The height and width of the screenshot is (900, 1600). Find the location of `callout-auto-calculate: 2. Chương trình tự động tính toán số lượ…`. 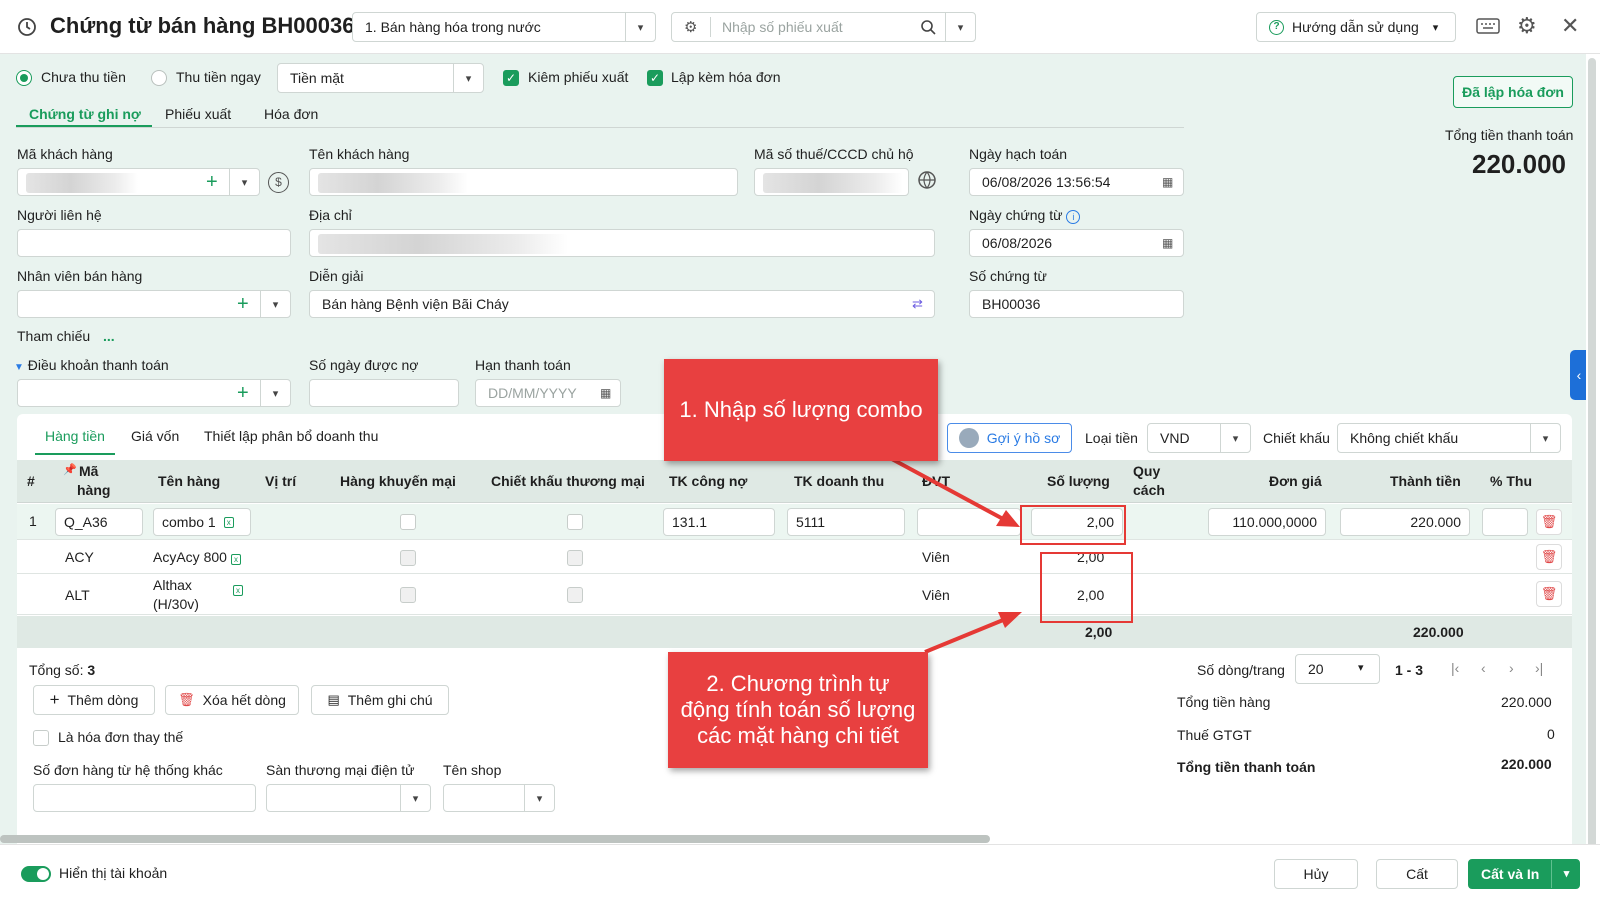

callout-auto-calculate: 2. Chương trình tự động tính toán số lượ… is located at coordinates (798, 710).